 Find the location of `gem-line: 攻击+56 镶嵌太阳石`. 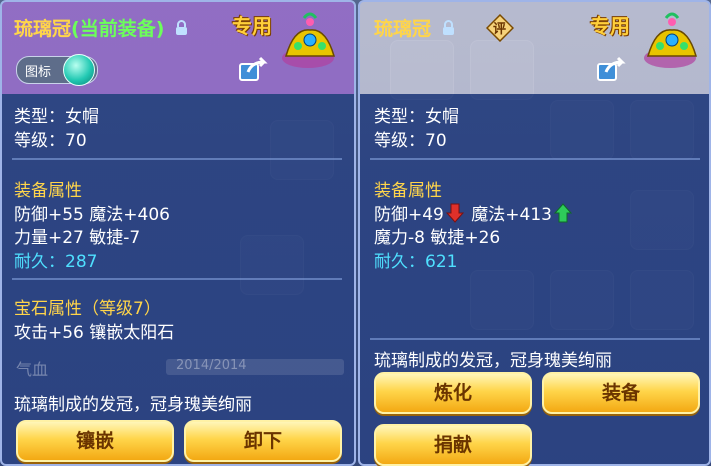

gem-line: 攻击+56 镶嵌太阳石 is located at coordinates (94, 333).